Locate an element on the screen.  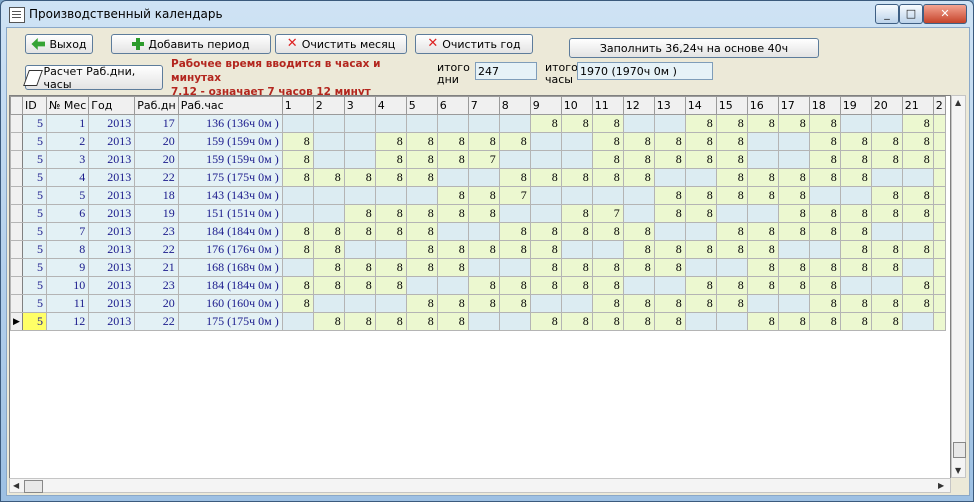
column-header: 5 is located at coordinates (421, 105).